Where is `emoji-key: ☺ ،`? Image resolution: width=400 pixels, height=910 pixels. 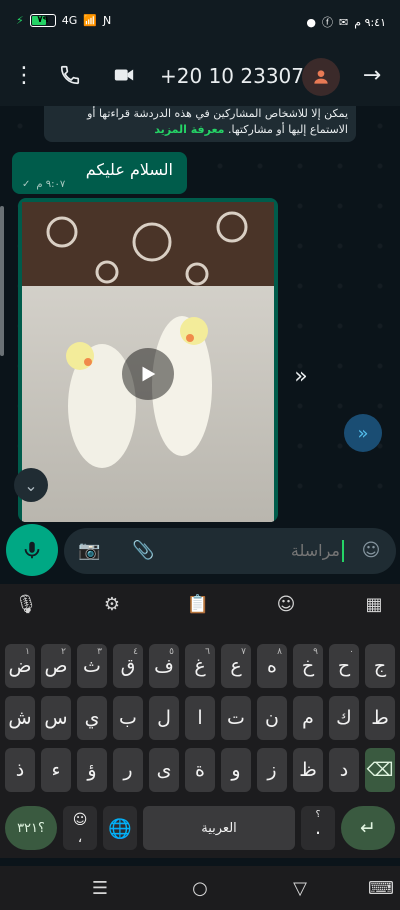
emoji-key: ☺ ، is located at coordinates (80, 828).